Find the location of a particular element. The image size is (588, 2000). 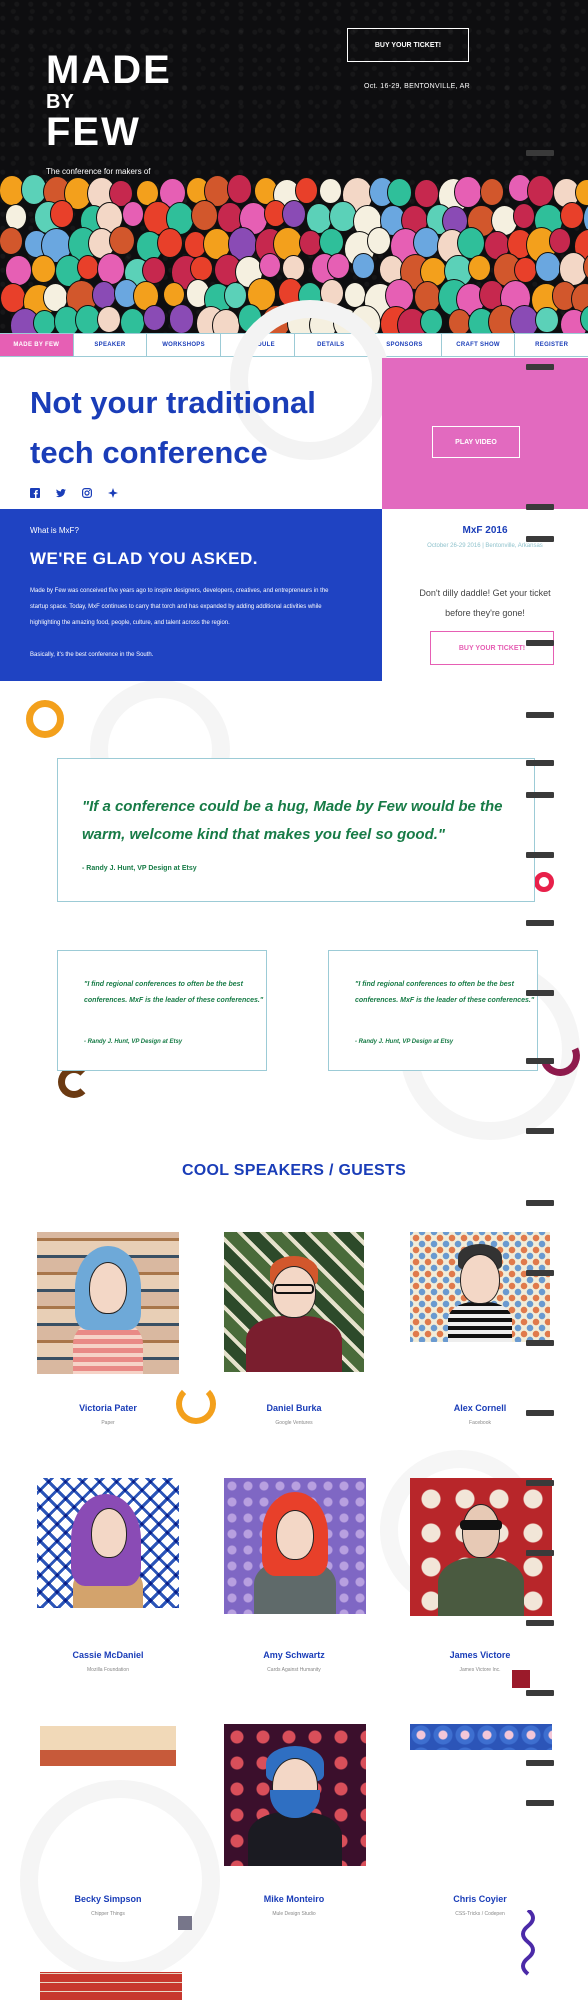

event-card-title: MxF 2016 is located at coordinates (485, 530).